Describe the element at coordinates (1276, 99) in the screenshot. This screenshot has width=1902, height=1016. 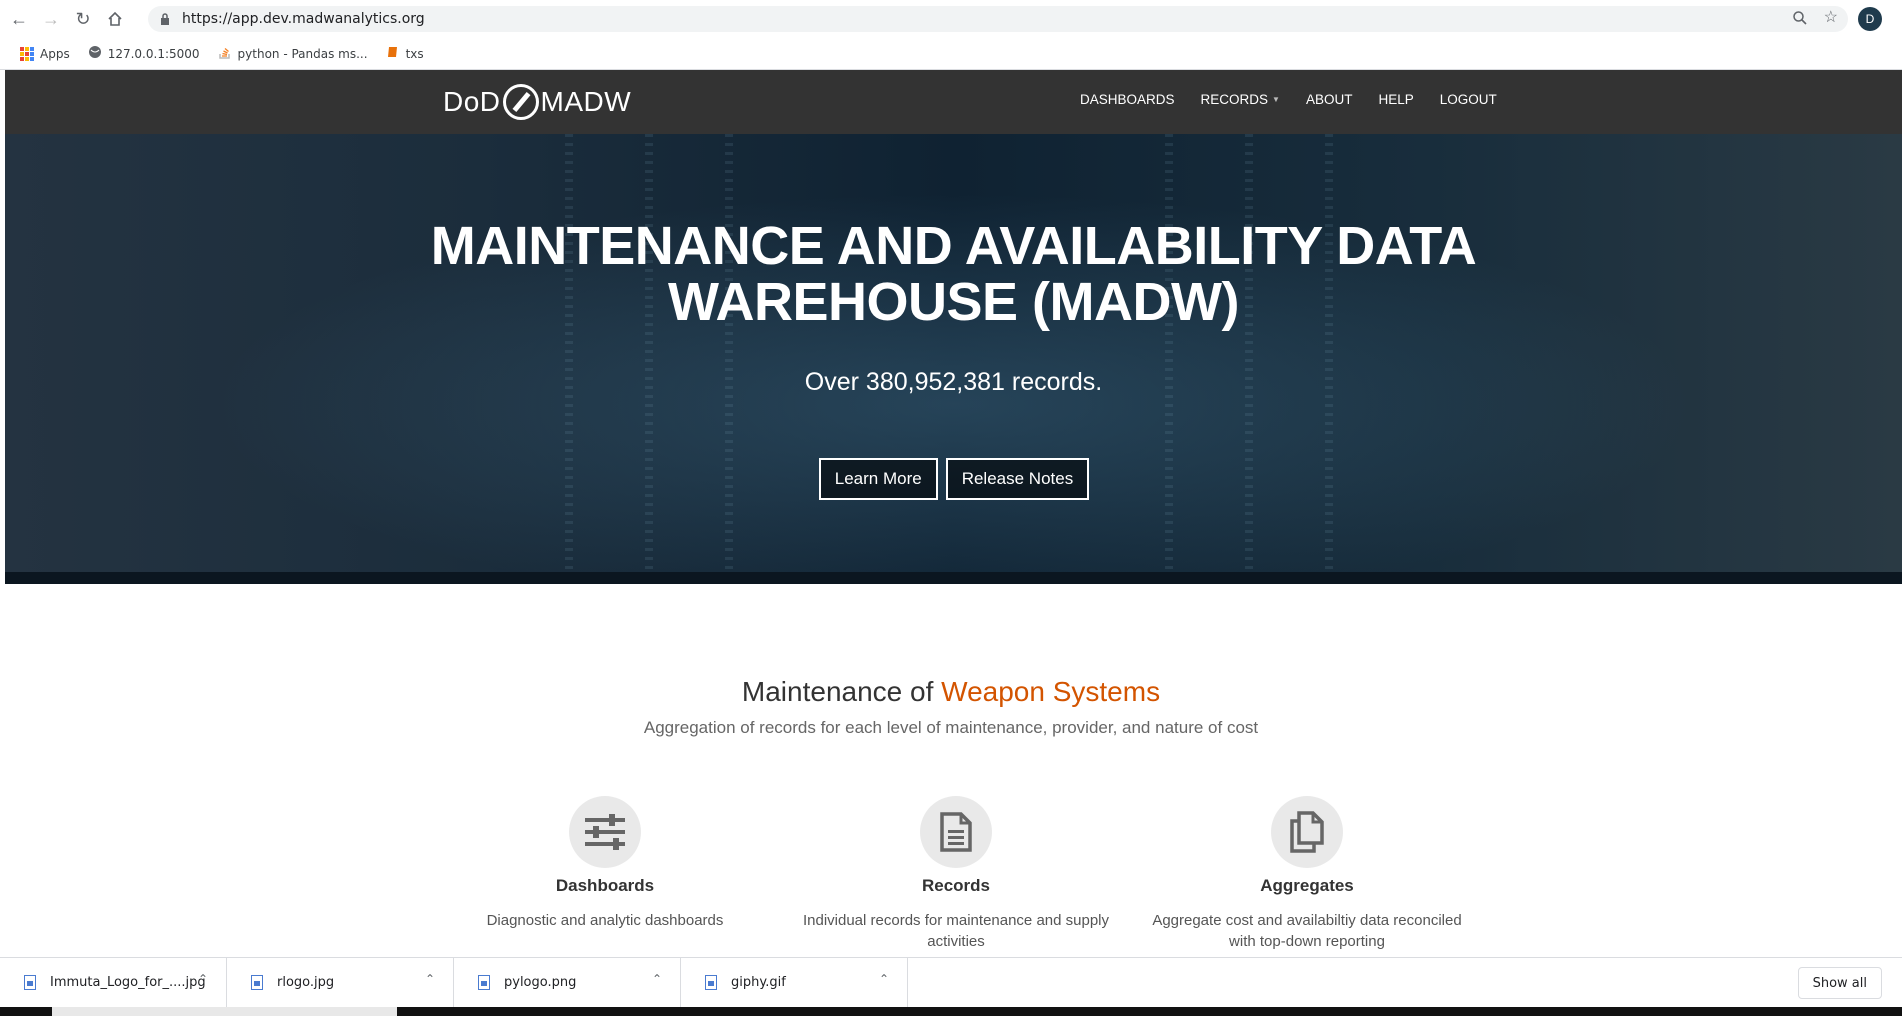
I see `chevron-down-icon: ▼` at that location.